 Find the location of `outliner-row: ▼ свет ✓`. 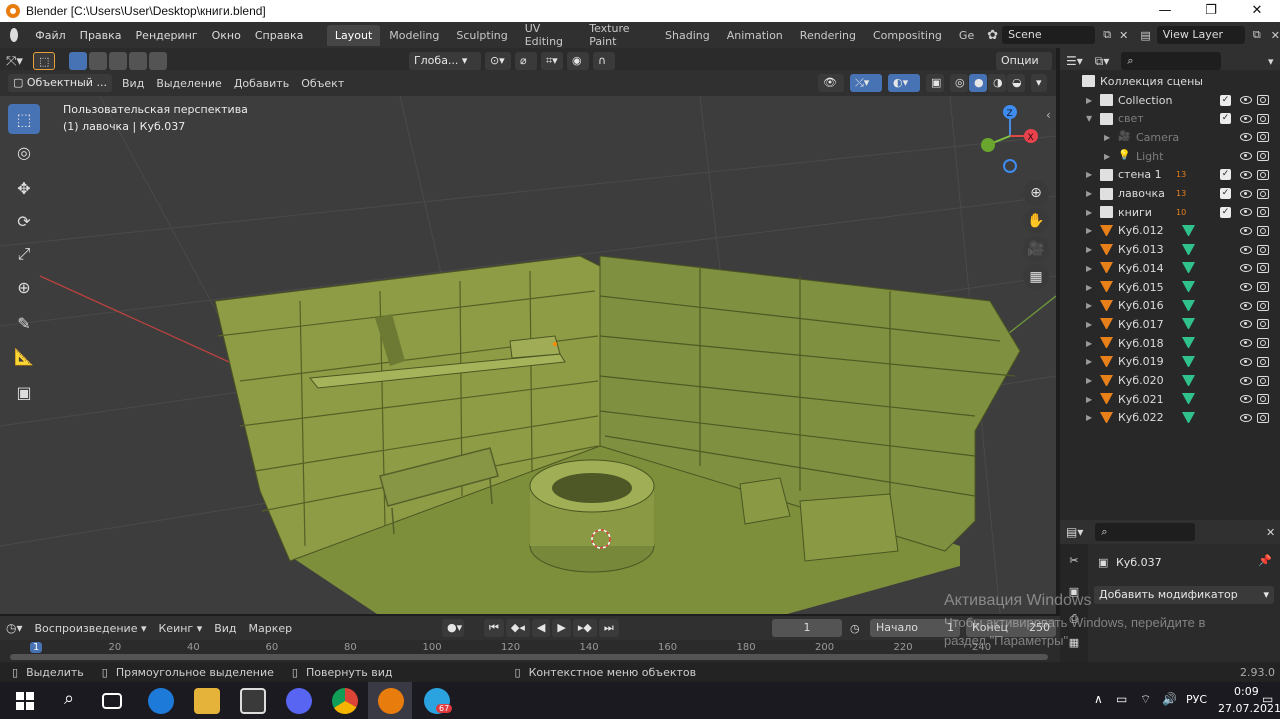

outliner-row: ▼ свет ✓ is located at coordinates (1170, 119).